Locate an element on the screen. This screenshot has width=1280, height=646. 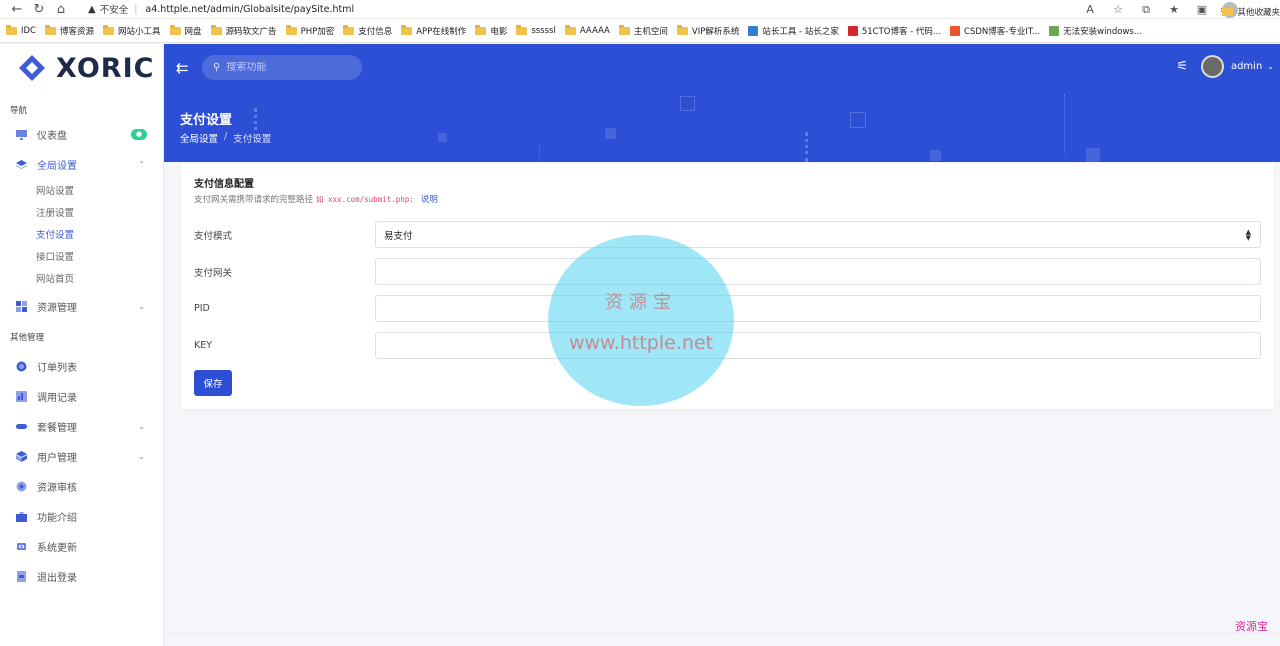
bookmark: 主机空间 is located at coordinates (643, 30).